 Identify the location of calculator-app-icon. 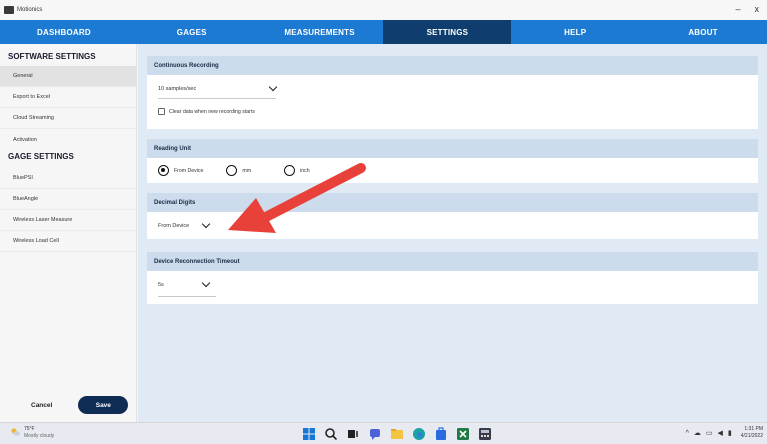
(485, 434).